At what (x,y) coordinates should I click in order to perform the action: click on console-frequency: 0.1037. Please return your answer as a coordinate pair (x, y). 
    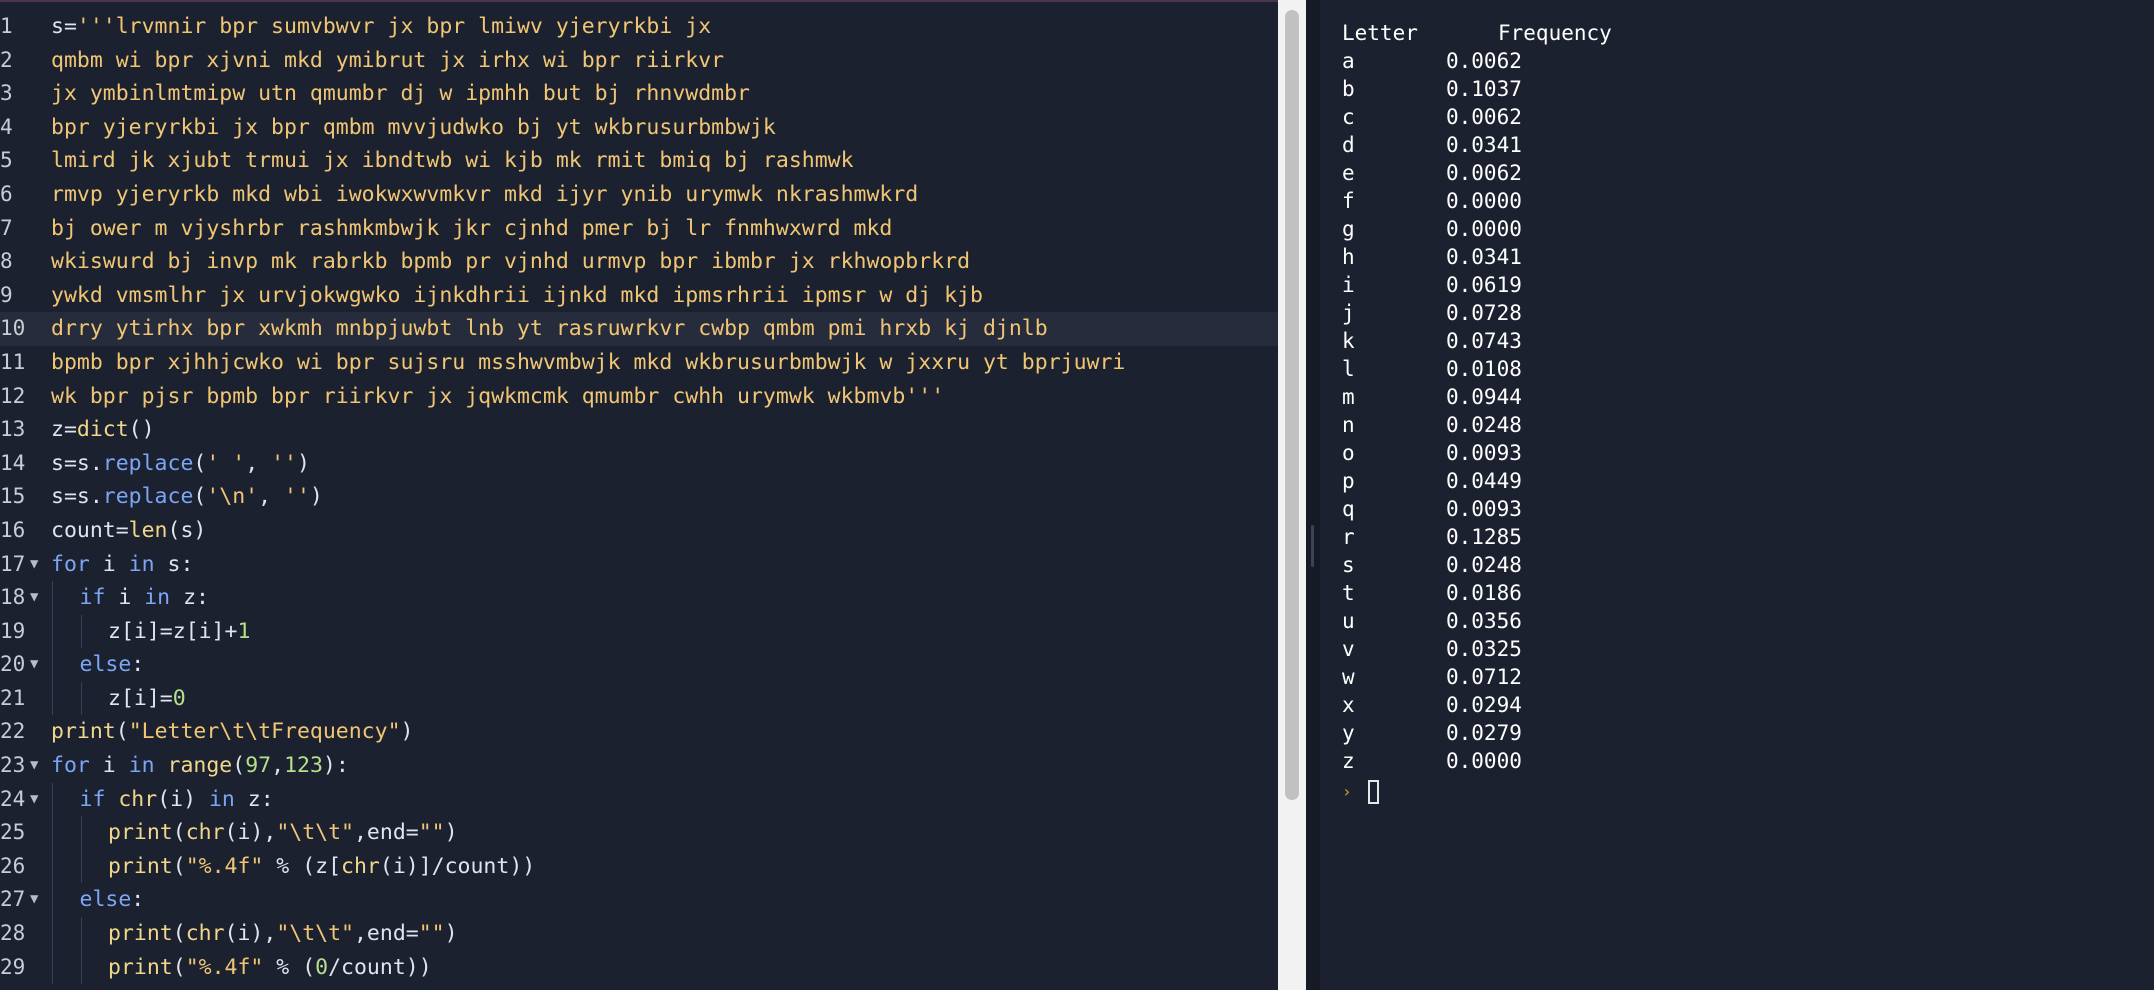
    Looking at the image, I should click on (1484, 89).